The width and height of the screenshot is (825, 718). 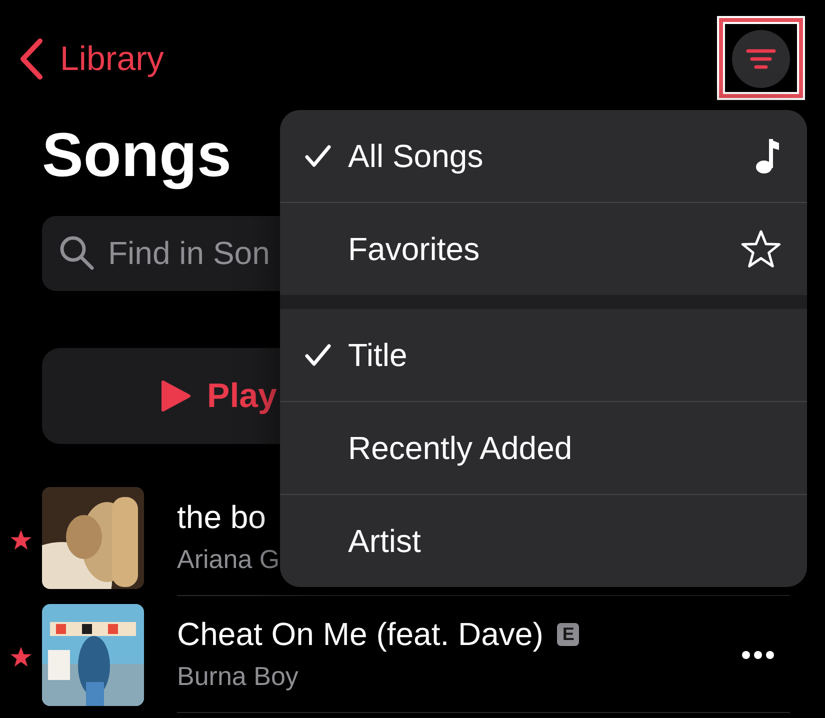 I want to click on menu-item: Artist, so click(x=543, y=540).